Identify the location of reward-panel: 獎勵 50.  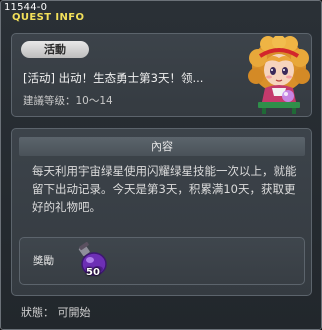
(162, 261).